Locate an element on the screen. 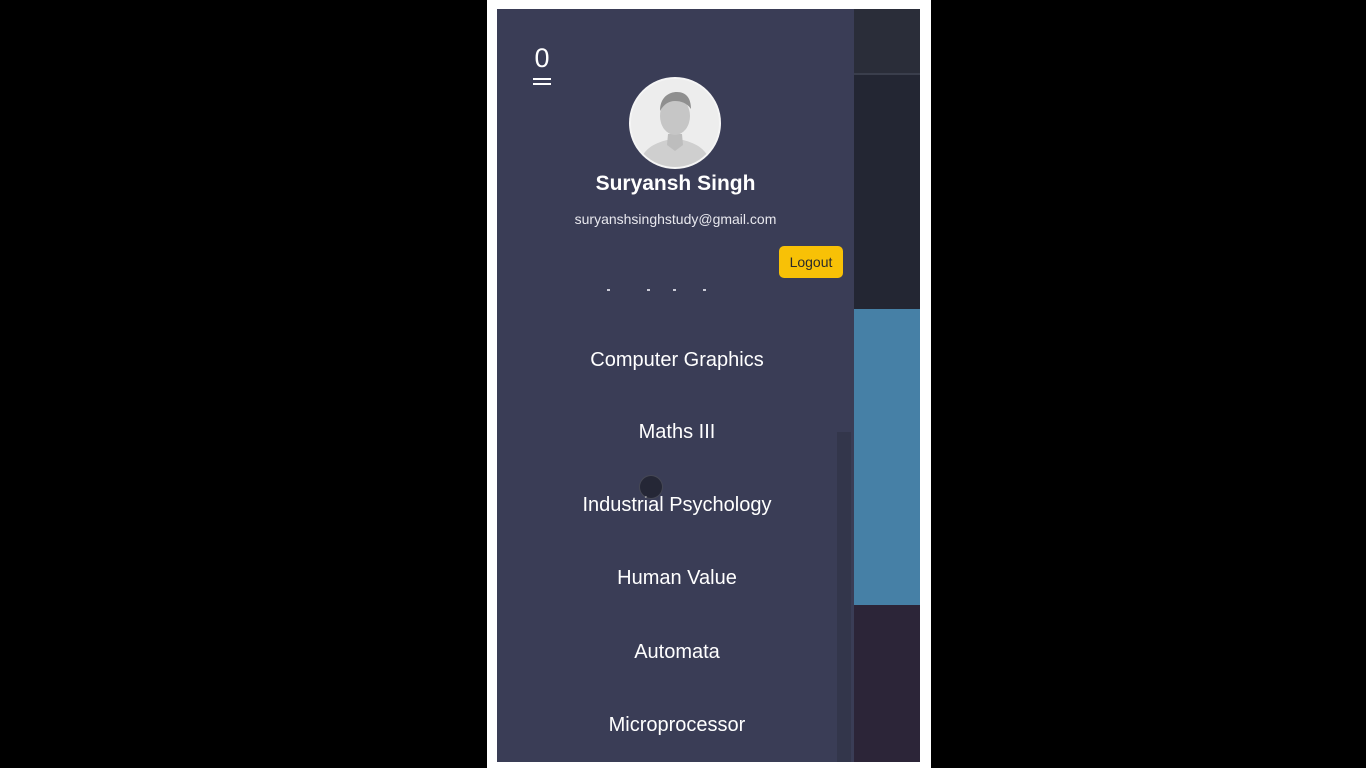 Image resolution: width=1366 pixels, height=768 pixels. menu-item-industrial-psychology: Industrial Psychology is located at coordinates (667, 505).